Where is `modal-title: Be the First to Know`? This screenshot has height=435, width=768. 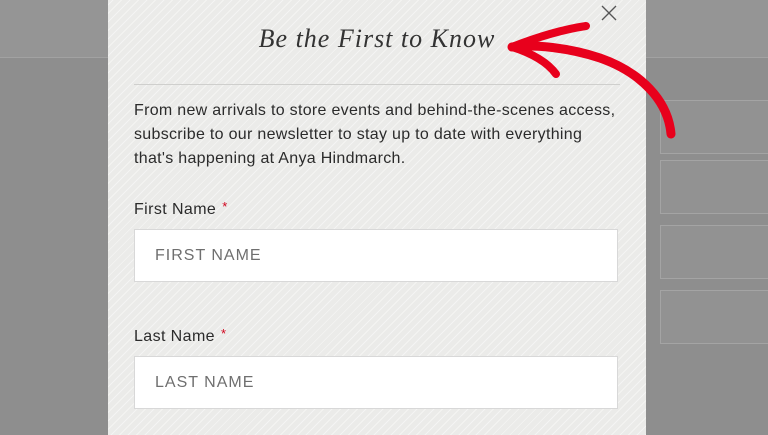 modal-title: Be the First to Know is located at coordinates (377, 38).